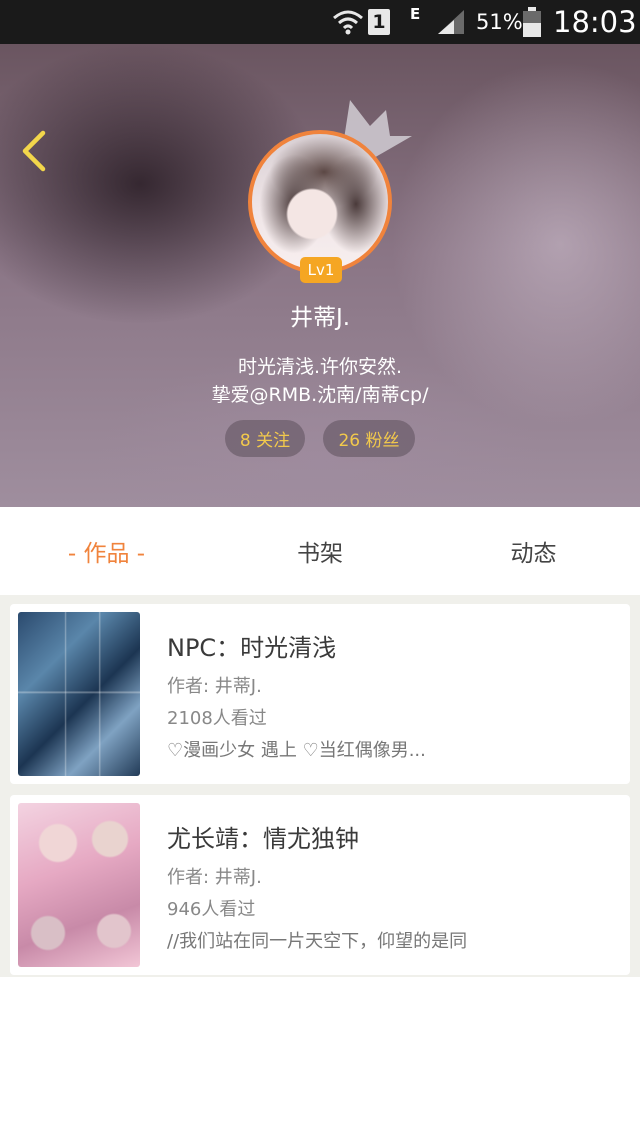  I want to click on status-time: 18:03, so click(595, 22).